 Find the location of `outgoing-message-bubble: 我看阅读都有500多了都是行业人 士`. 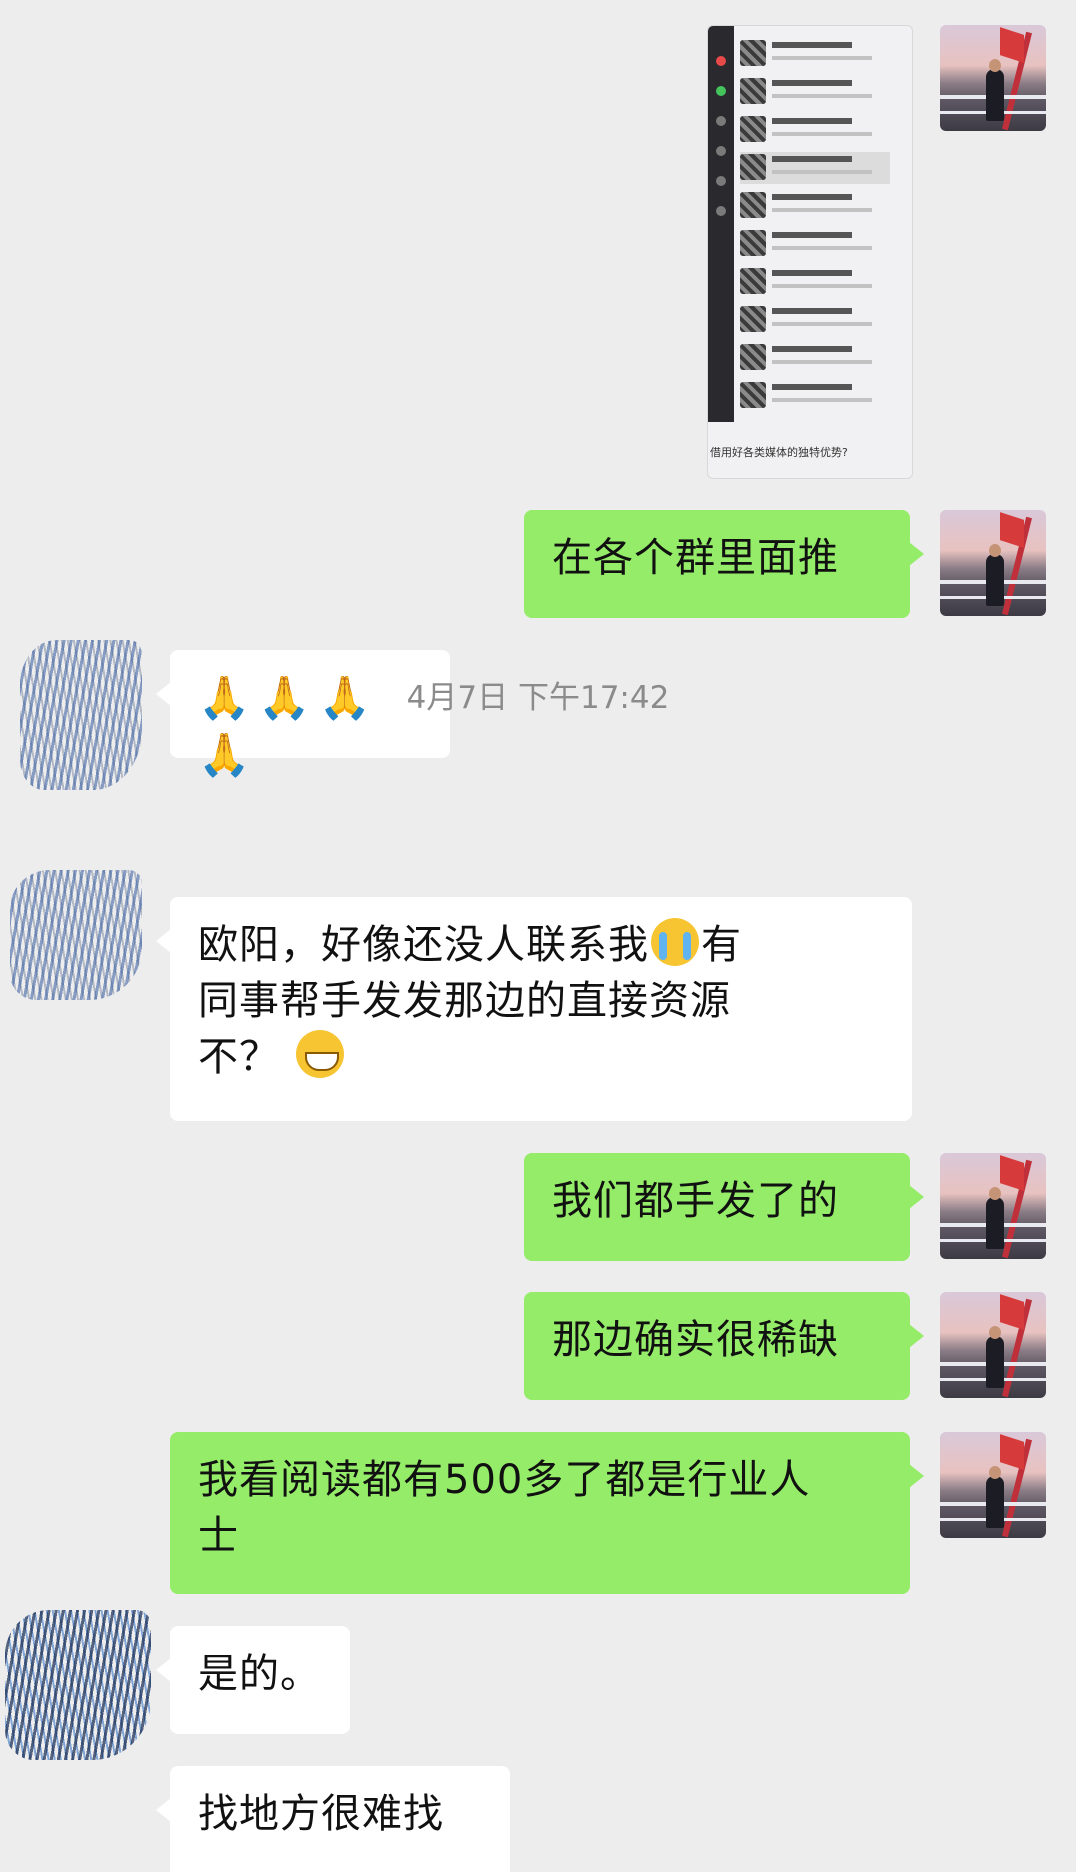

outgoing-message-bubble: 我看阅读都有500多了都是行业人 士 is located at coordinates (547, 1513).